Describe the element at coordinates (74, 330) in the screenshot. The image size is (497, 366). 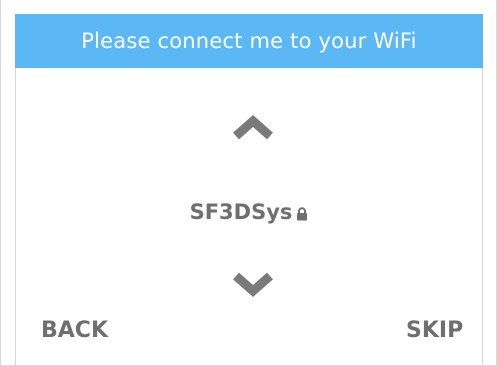
I see `back-button: BACK` at that location.